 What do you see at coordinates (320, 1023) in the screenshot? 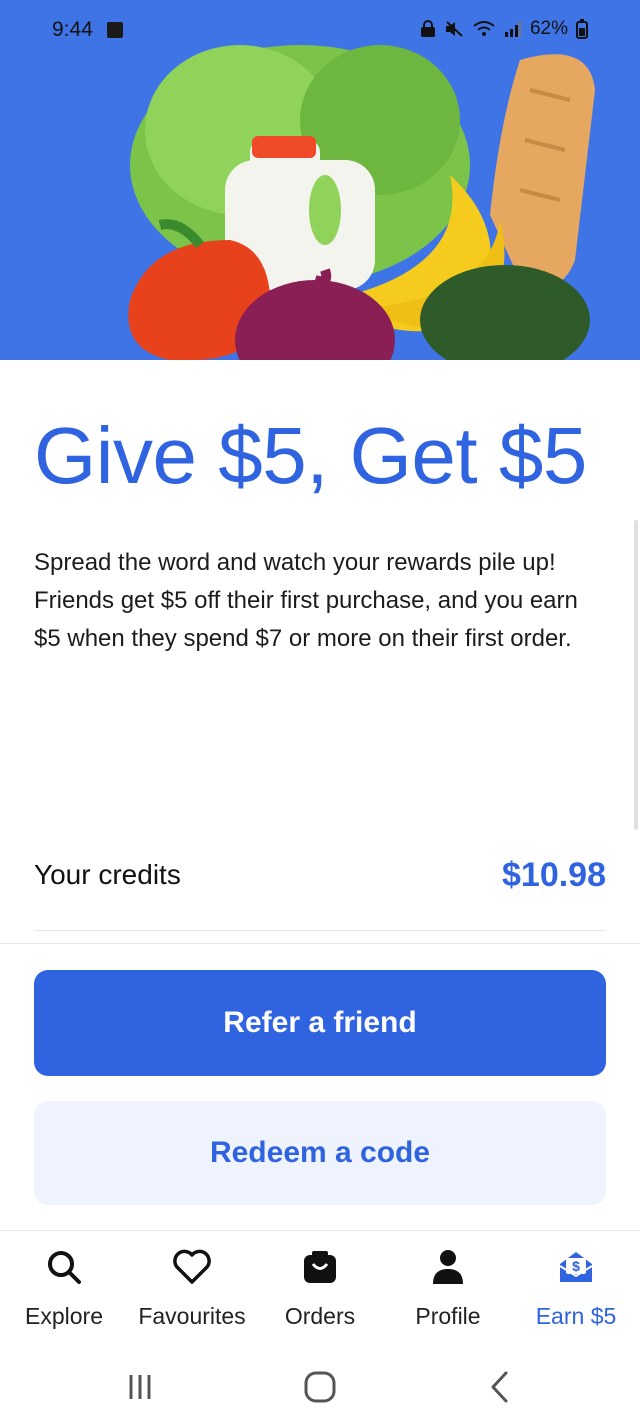
I see `refer-friend-button: Refer a friend` at bounding box center [320, 1023].